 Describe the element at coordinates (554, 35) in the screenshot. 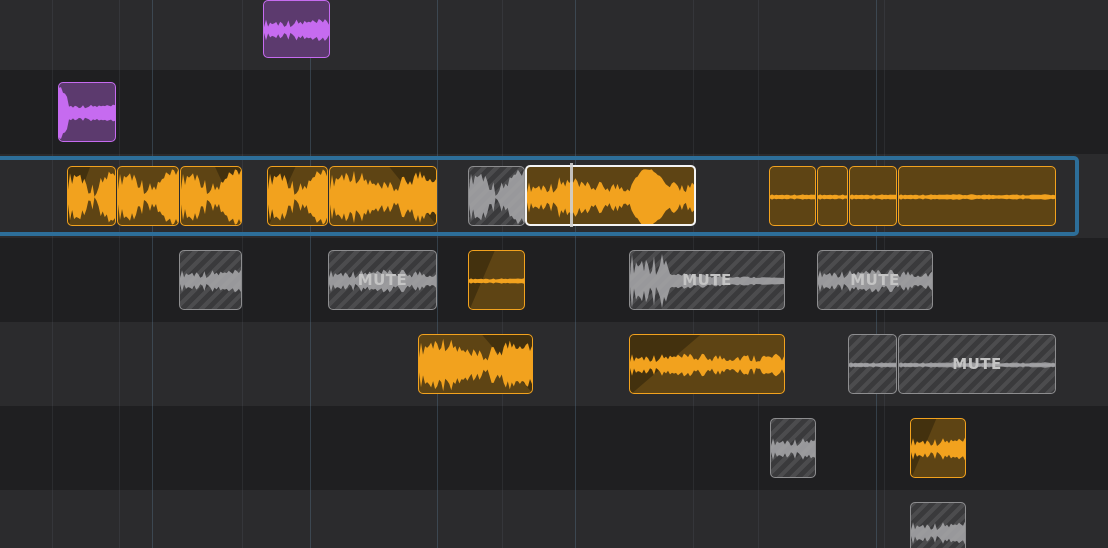

I see `track-lane` at that location.